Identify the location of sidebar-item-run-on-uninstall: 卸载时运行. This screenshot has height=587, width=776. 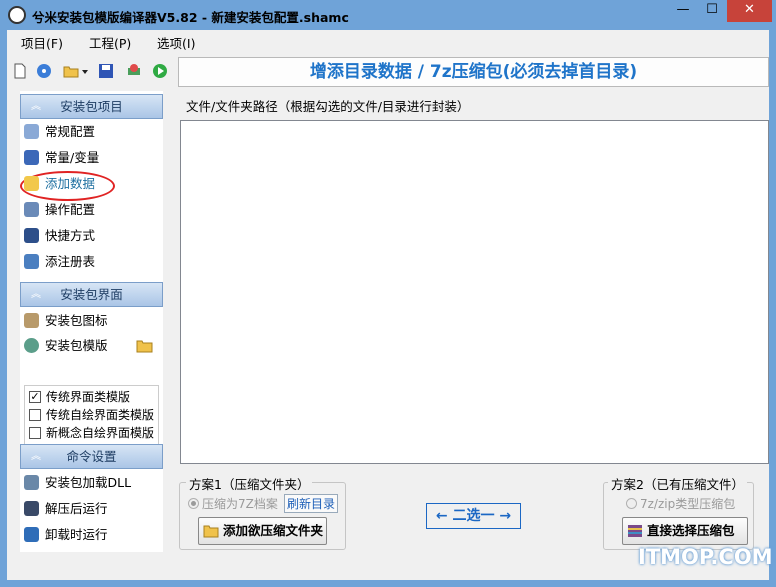
(92, 535).